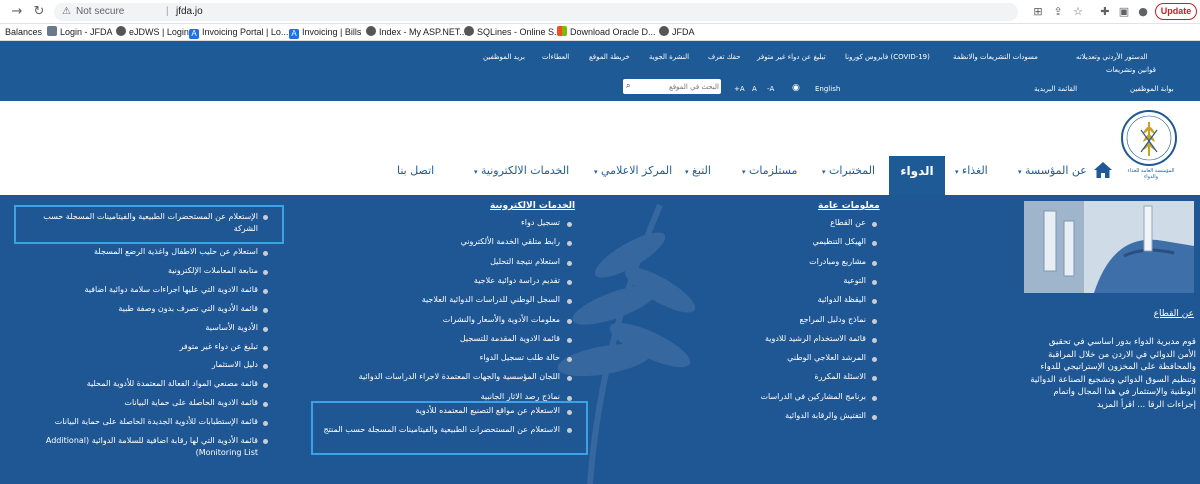 This screenshot has height=484, width=1200. Describe the element at coordinates (294, 34) in the screenshot. I see `invoice-icon: A` at that location.